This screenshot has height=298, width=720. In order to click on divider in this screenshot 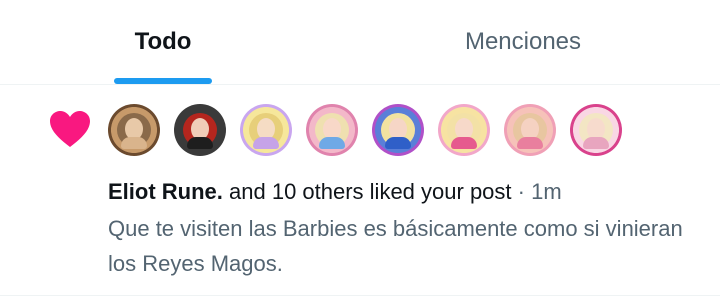, I will do `click(360, 295)`.